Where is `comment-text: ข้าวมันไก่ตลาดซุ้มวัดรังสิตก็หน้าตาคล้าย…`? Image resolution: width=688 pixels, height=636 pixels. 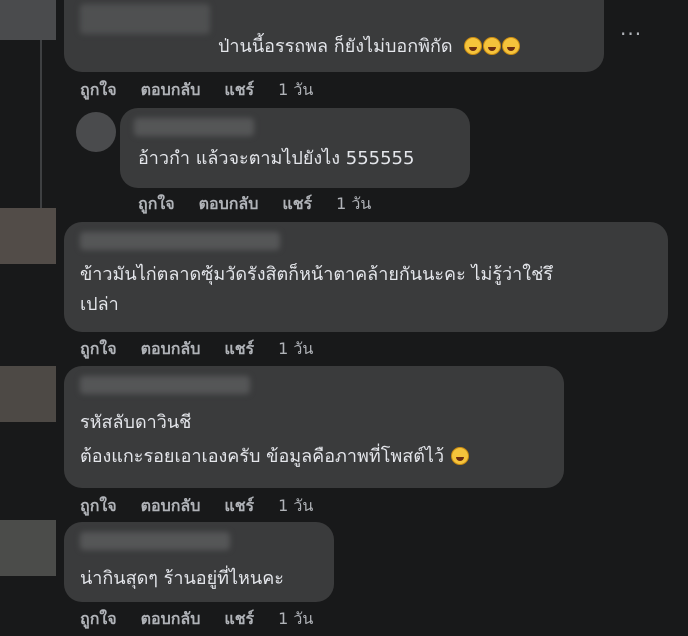
comment-text: ข้าวมันไก่ตลาดซุ้มวัดรังสิตก็หน้าตาคล้าย… is located at coordinates (316, 289).